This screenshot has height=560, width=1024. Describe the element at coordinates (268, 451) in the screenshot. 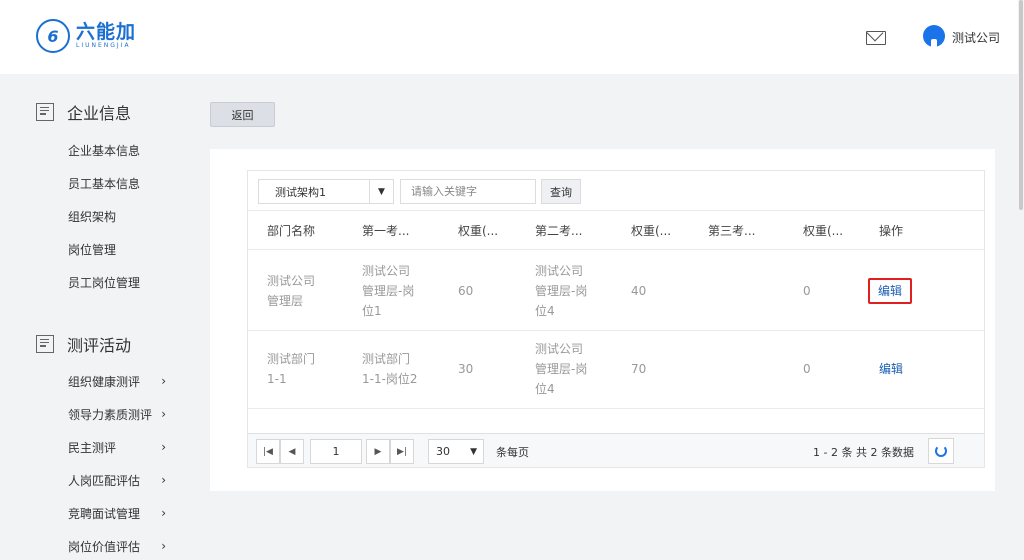

I see `first-page-button: |◀` at that location.